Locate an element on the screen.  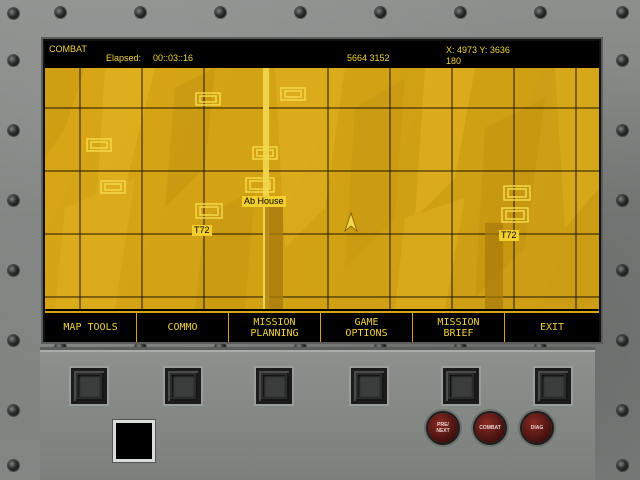
unit-marker is located at coordinates (260, 185).